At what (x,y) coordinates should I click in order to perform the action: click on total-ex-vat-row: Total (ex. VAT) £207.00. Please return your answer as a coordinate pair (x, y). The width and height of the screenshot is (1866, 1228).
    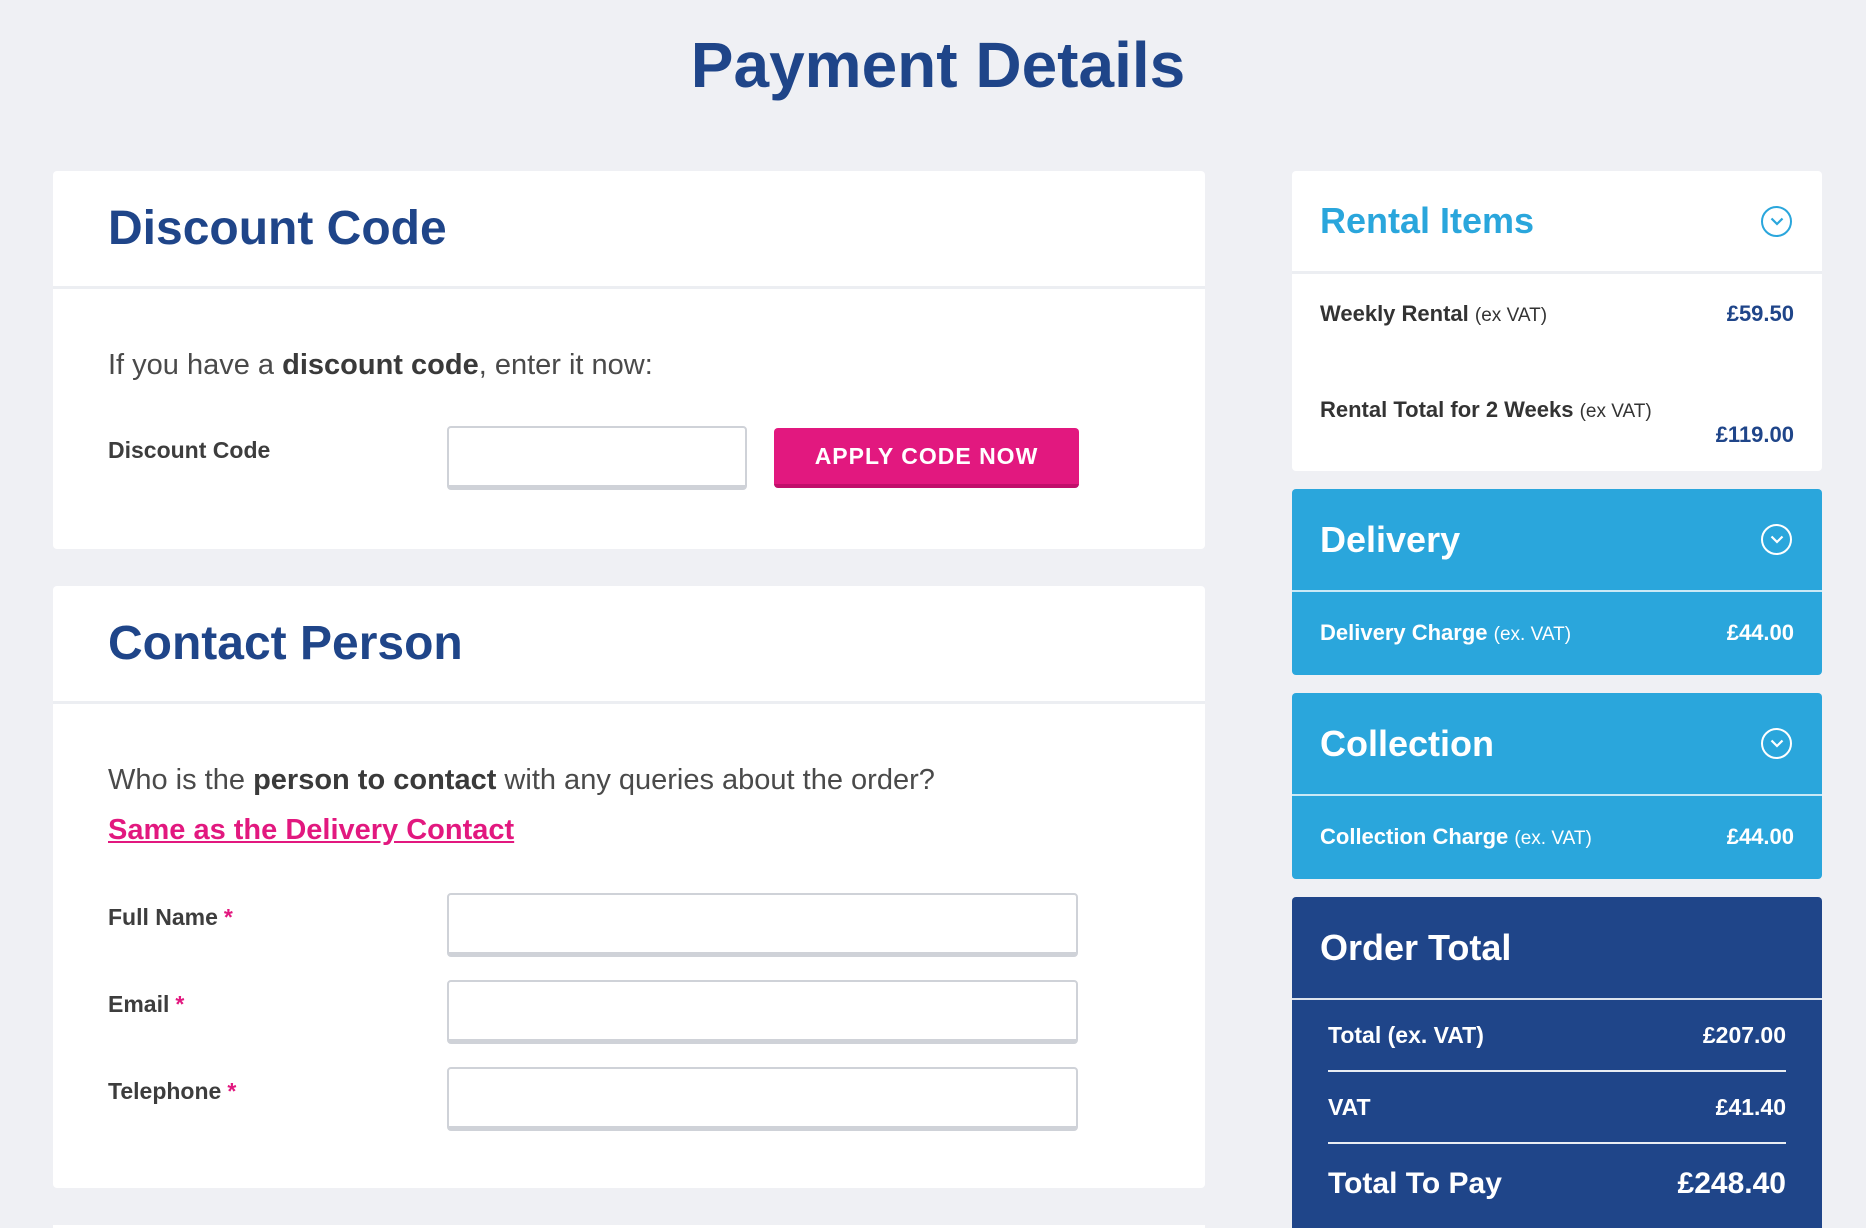
    Looking at the image, I should click on (1557, 1036).